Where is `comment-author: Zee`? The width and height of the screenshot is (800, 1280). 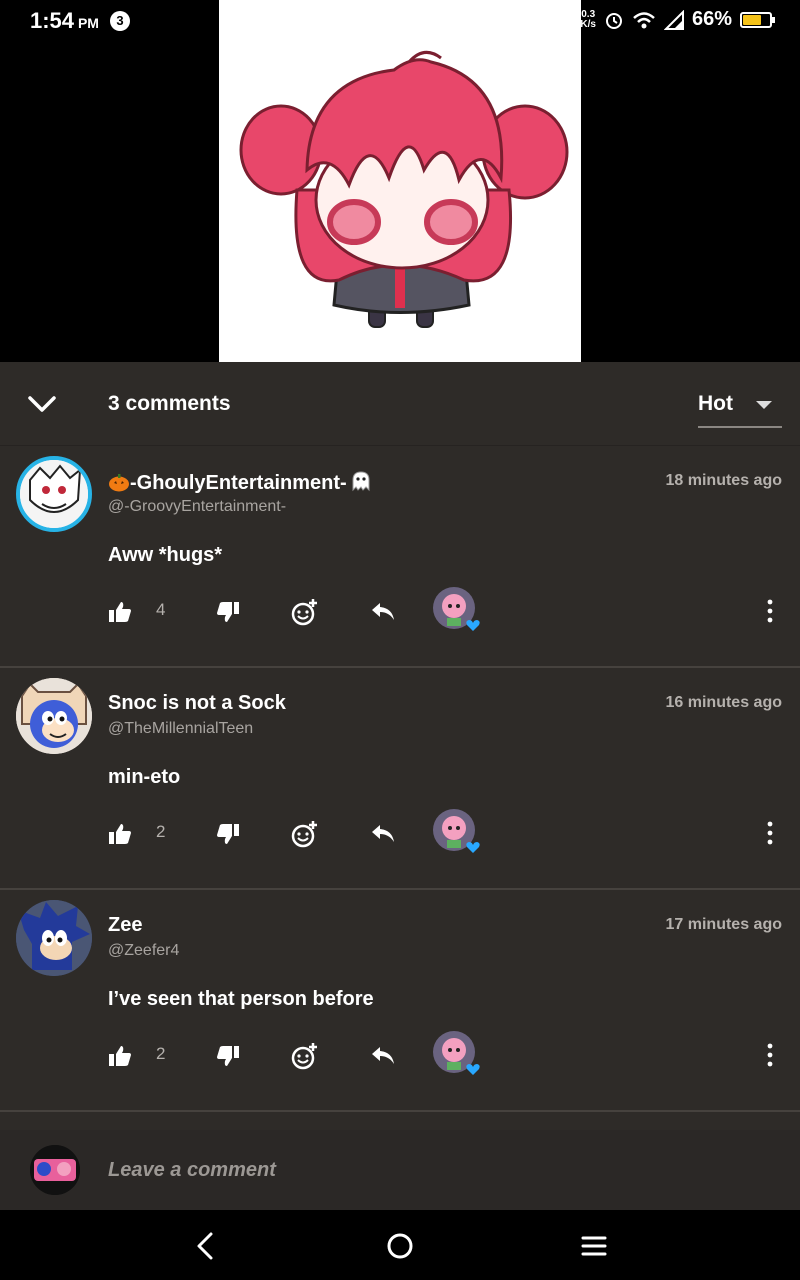
comment-author: Zee is located at coordinates (125, 925).